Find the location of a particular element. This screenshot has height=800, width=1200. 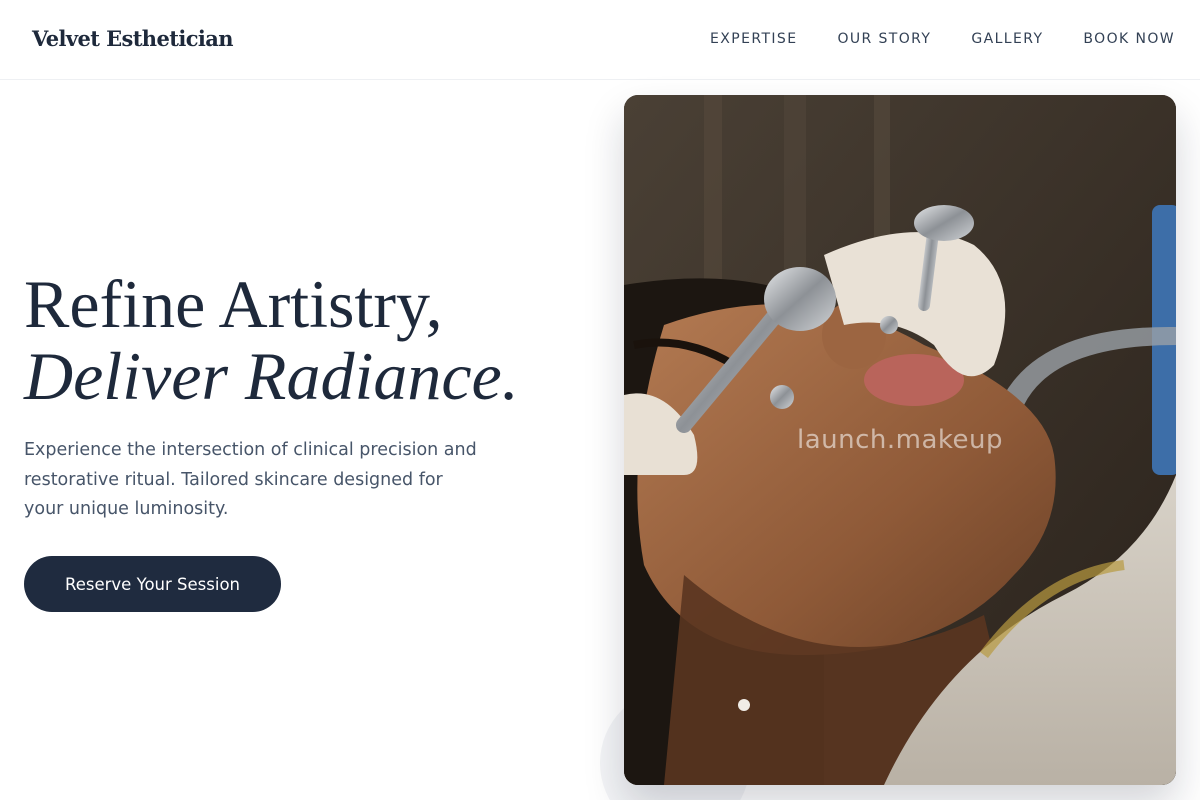

main-nav: EXPERTISE OUR STORY GALLERY BOOK NOW is located at coordinates (942, 39).